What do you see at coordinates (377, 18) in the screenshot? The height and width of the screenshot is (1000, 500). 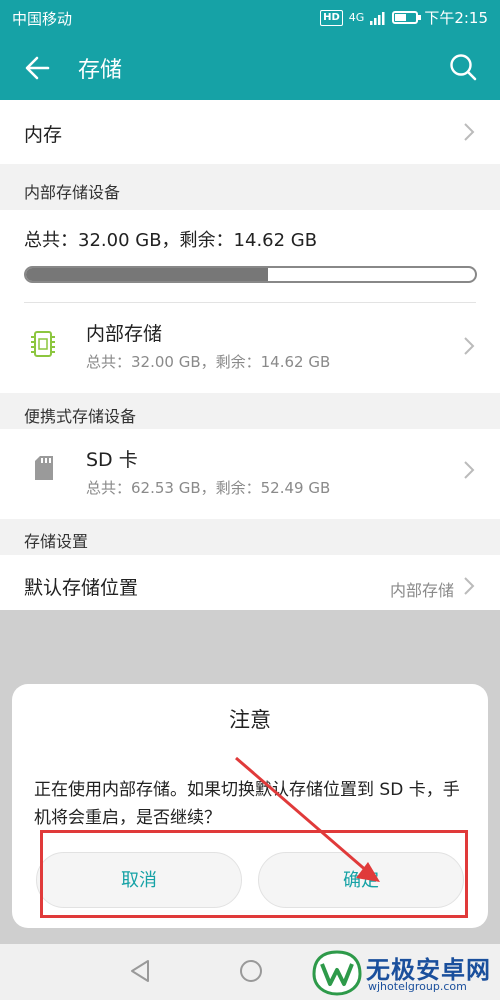 I see `signal-bars-icon` at bounding box center [377, 18].